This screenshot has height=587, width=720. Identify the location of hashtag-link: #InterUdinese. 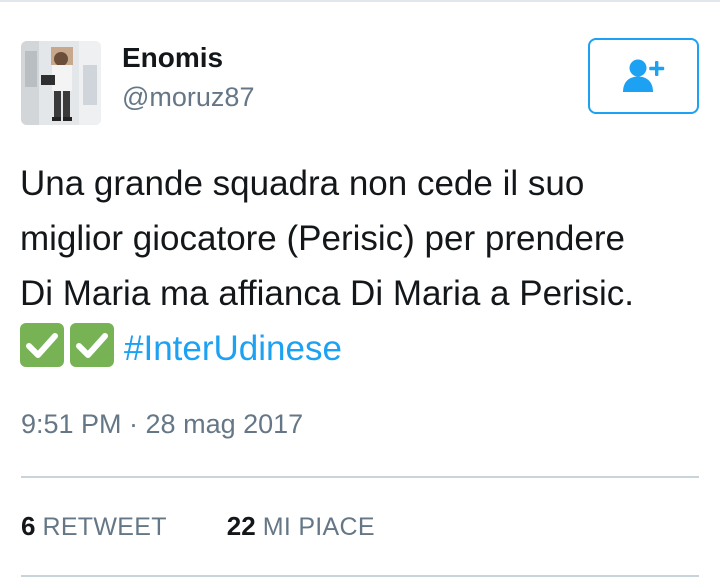
(233, 348).